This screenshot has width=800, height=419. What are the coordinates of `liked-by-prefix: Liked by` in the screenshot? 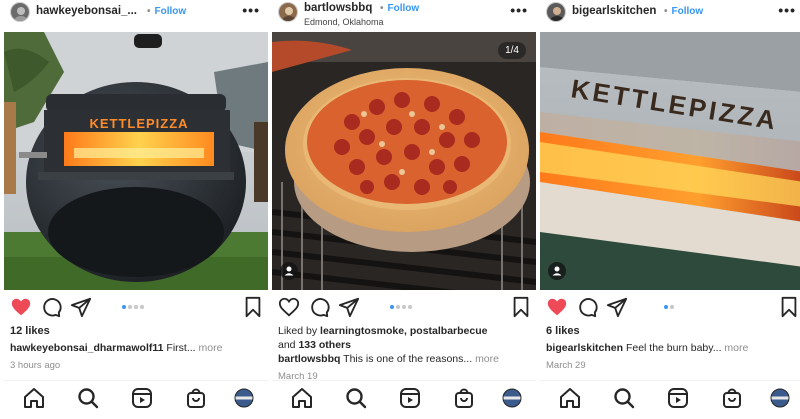 It's located at (299, 331).